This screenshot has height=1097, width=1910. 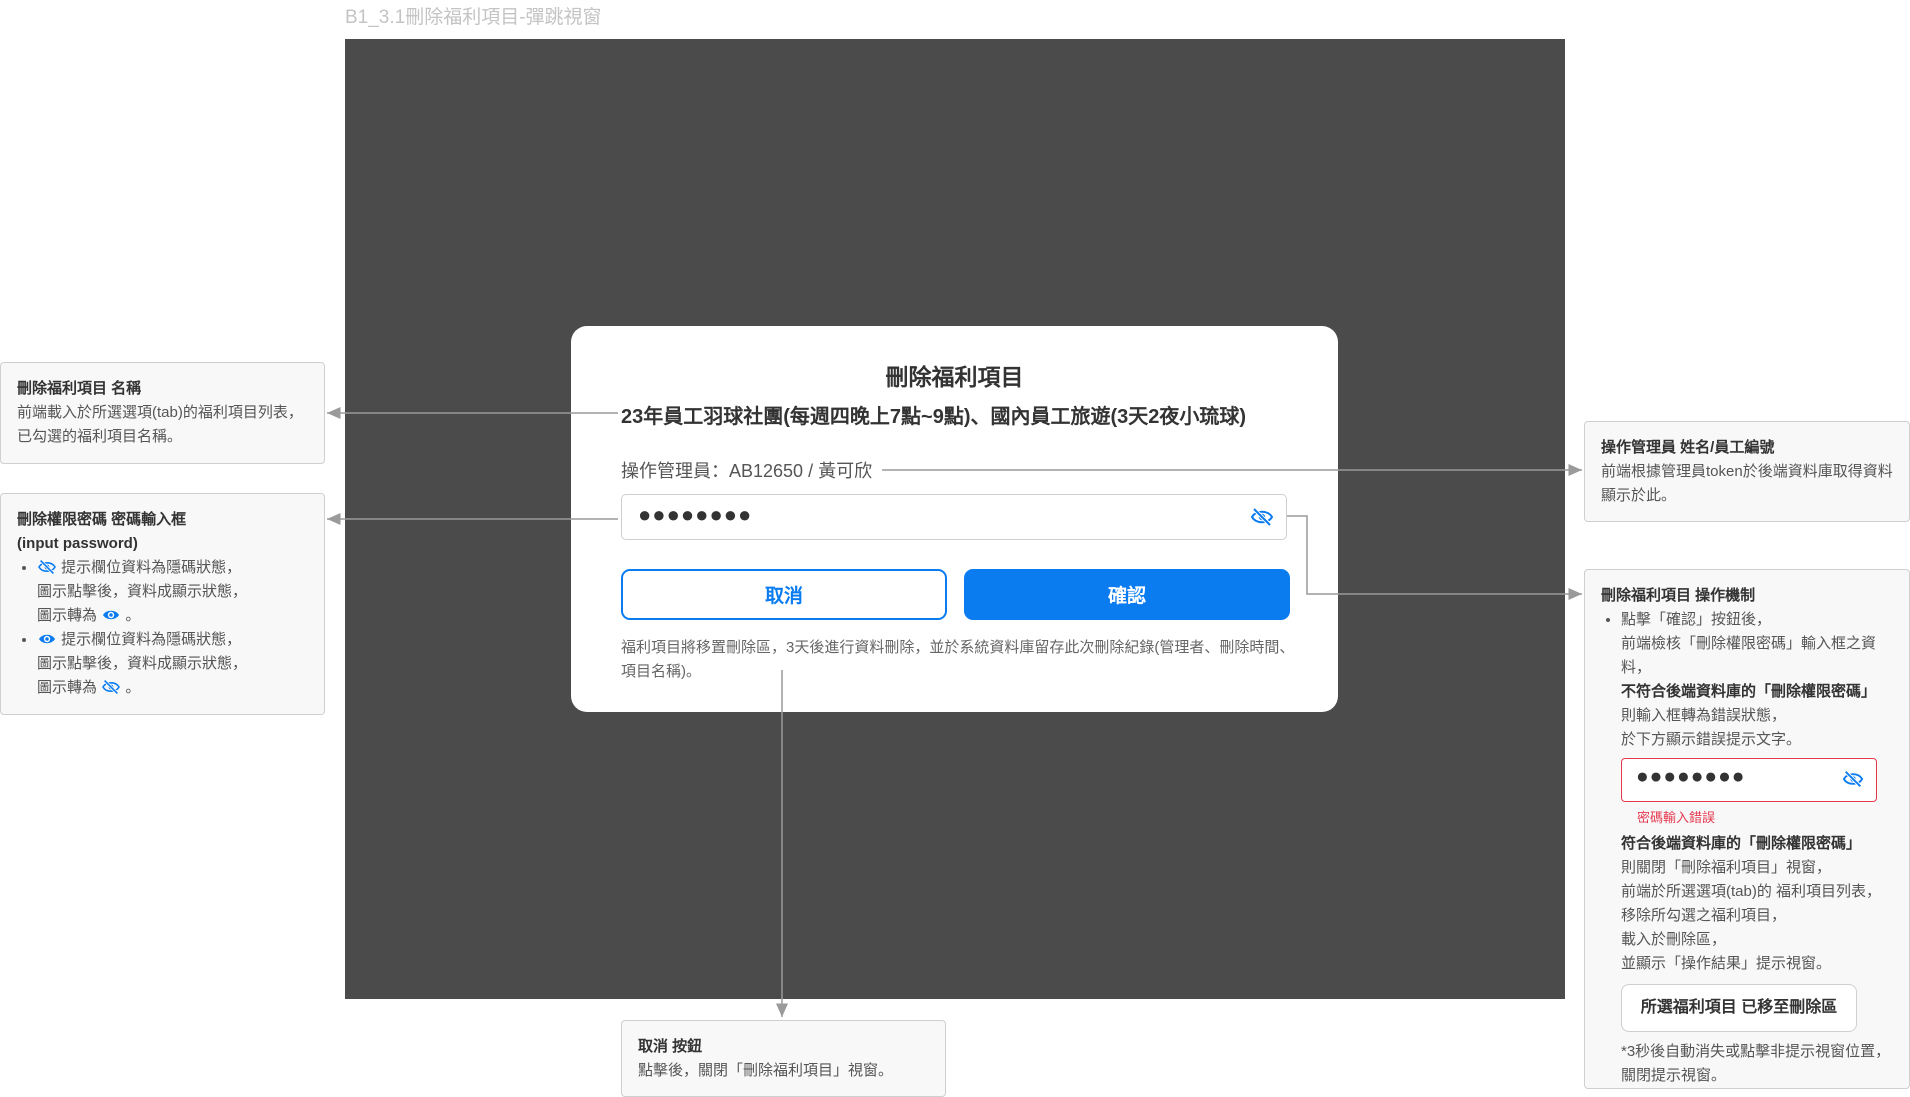 What do you see at coordinates (954, 377) in the screenshot?
I see `modal-title: 刪除福利項目` at bounding box center [954, 377].